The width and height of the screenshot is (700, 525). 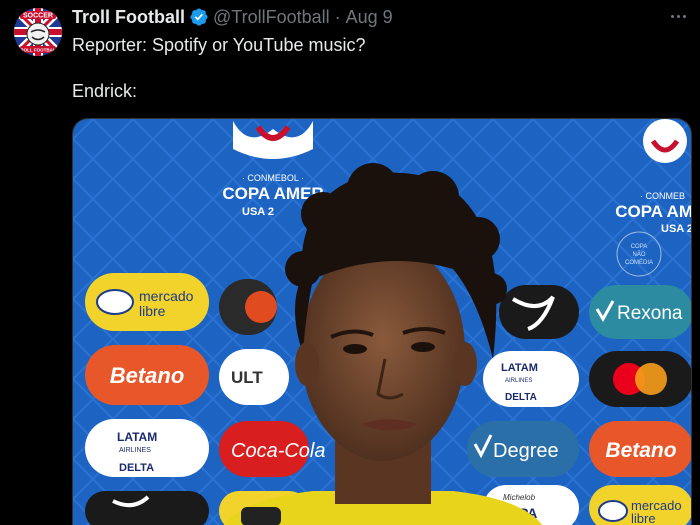 What do you see at coordinates (152, 311) in the screenshot?
I see `libre-text: libre` at bounding box center [152, 311].